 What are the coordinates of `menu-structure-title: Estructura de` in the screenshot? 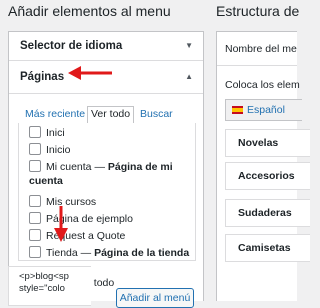 It's located at (258, 11).